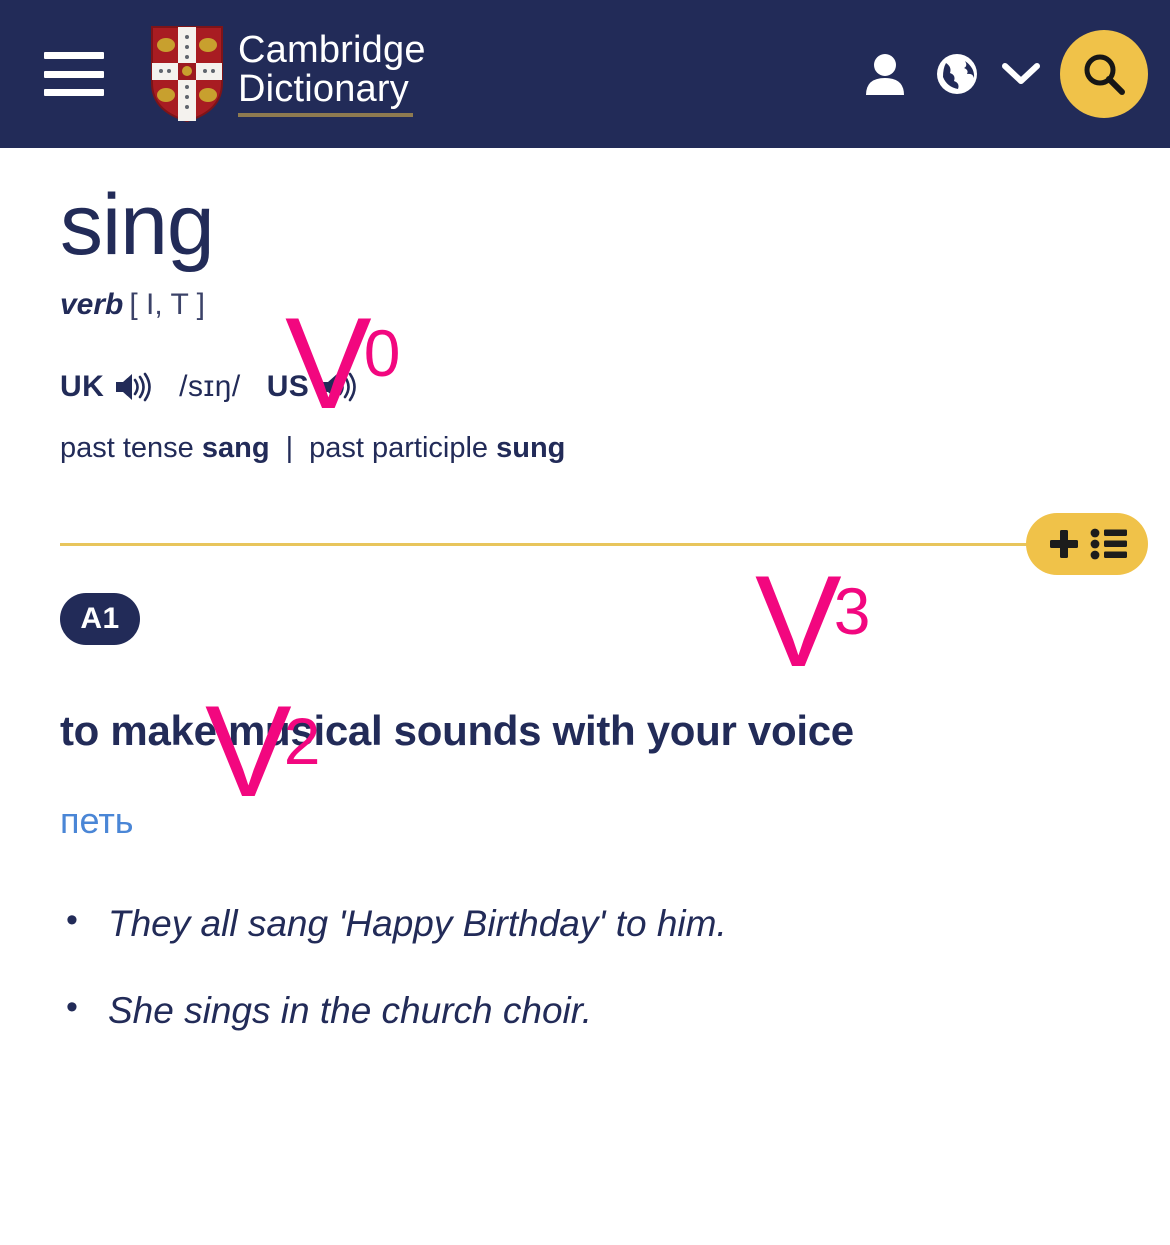  What do you see at coordinates (167, 304) in the screenshot?
I see `grammar-codes: [ I, T ]` at bounding box center [167, 304].